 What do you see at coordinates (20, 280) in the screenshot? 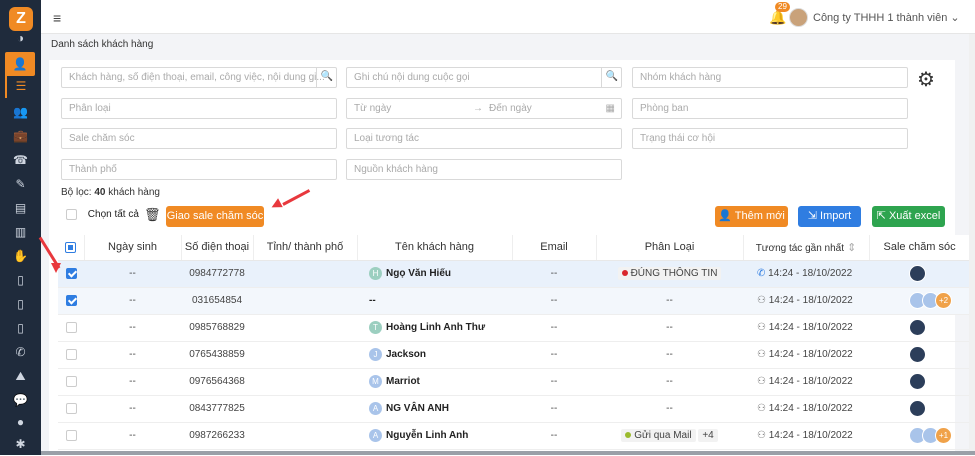
I see `document-icon: ▯` at bounding box center [20, 280].